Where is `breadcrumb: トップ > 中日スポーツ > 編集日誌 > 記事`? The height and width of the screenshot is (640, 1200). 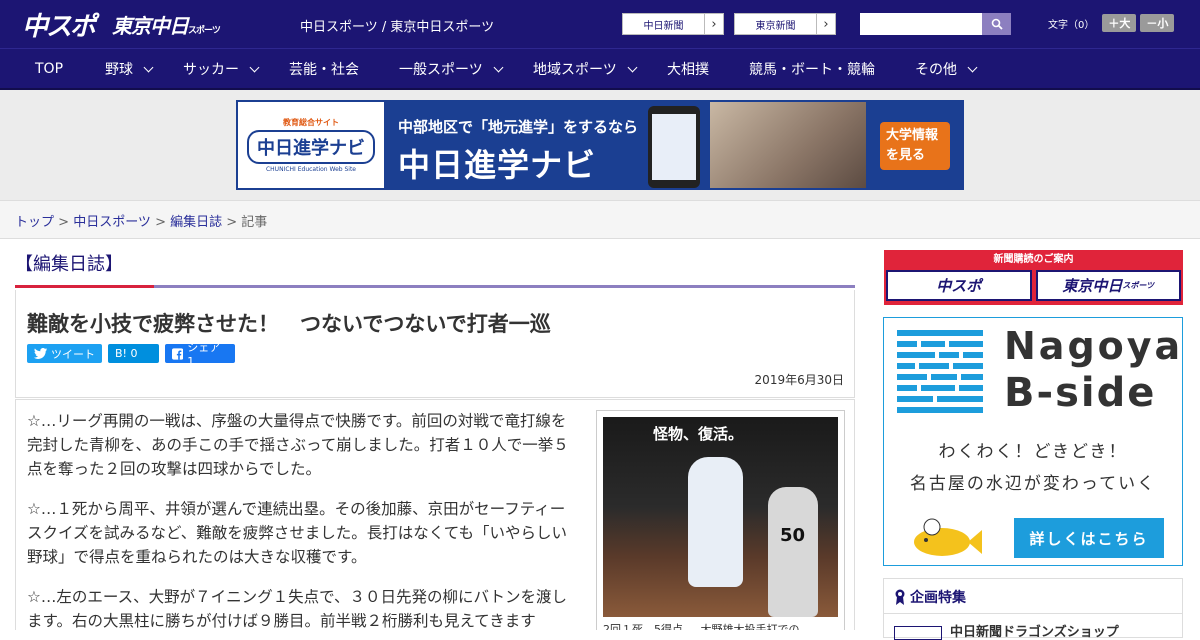
breadcrumb: トップ > 中日スポーツ > 編集日誌 > 記事 is located at coordinates (600, 219).